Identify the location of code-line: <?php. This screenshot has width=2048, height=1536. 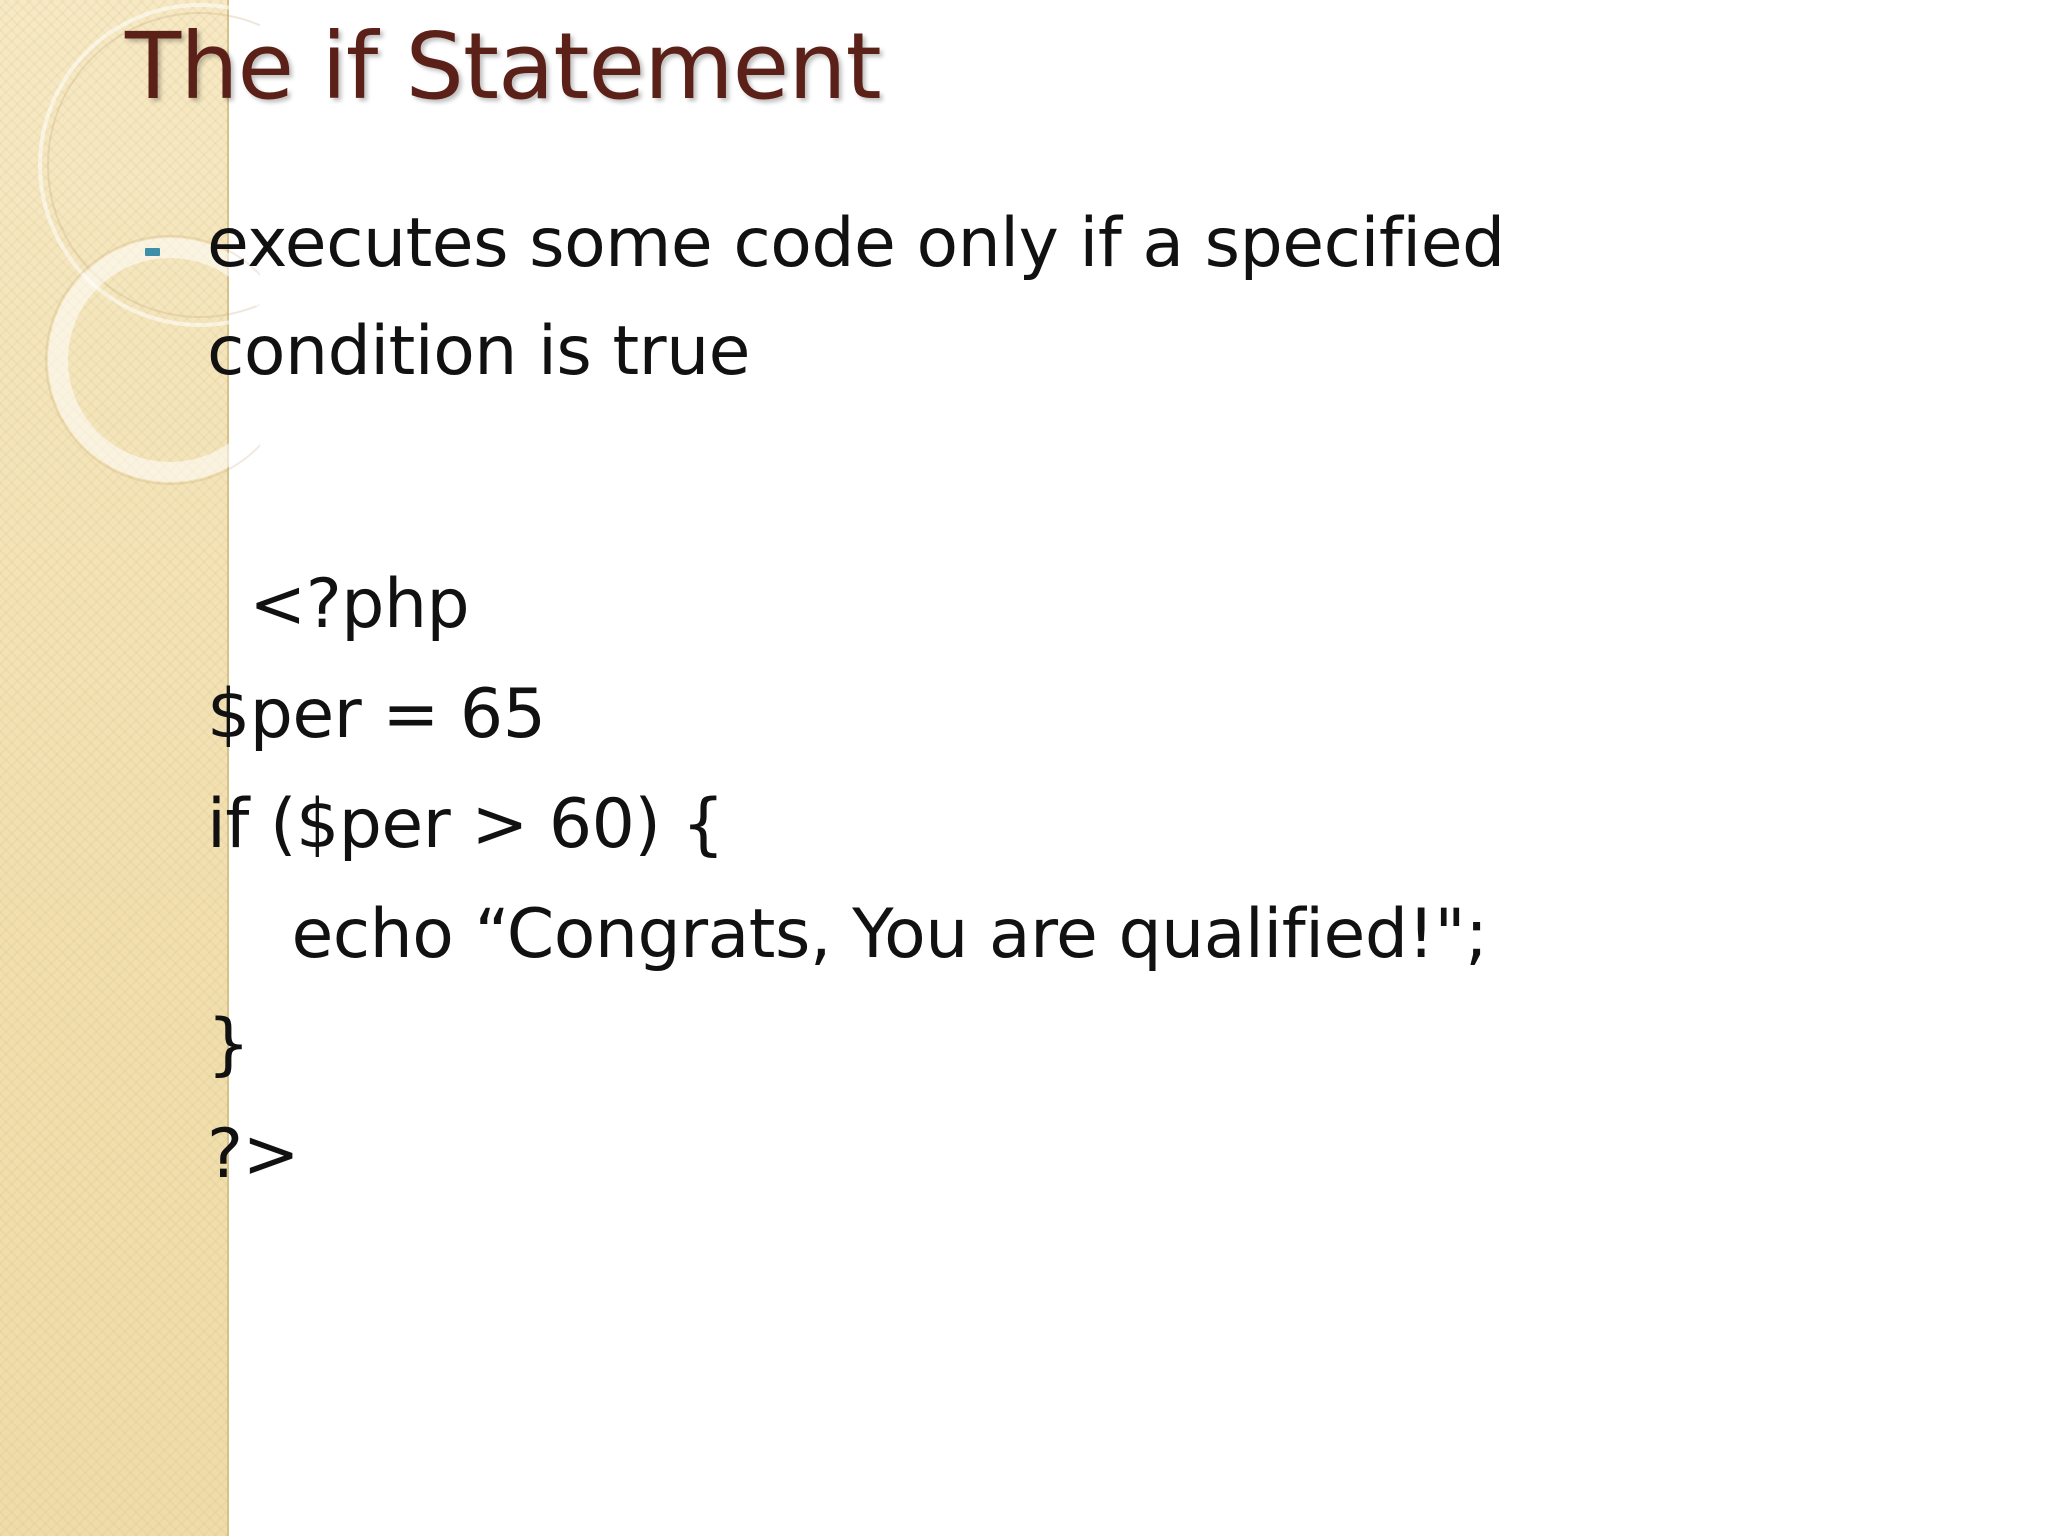
(338, 604).